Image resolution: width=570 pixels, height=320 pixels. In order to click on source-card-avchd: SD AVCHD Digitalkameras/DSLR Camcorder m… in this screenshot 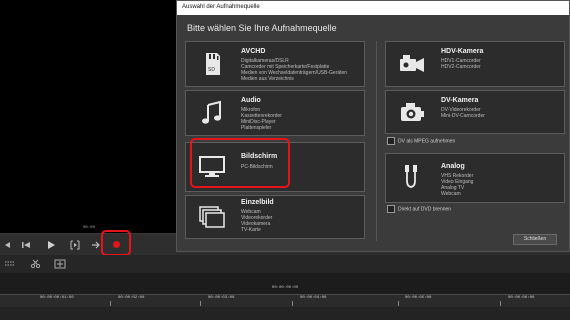, I will do `click(275, 64)`.